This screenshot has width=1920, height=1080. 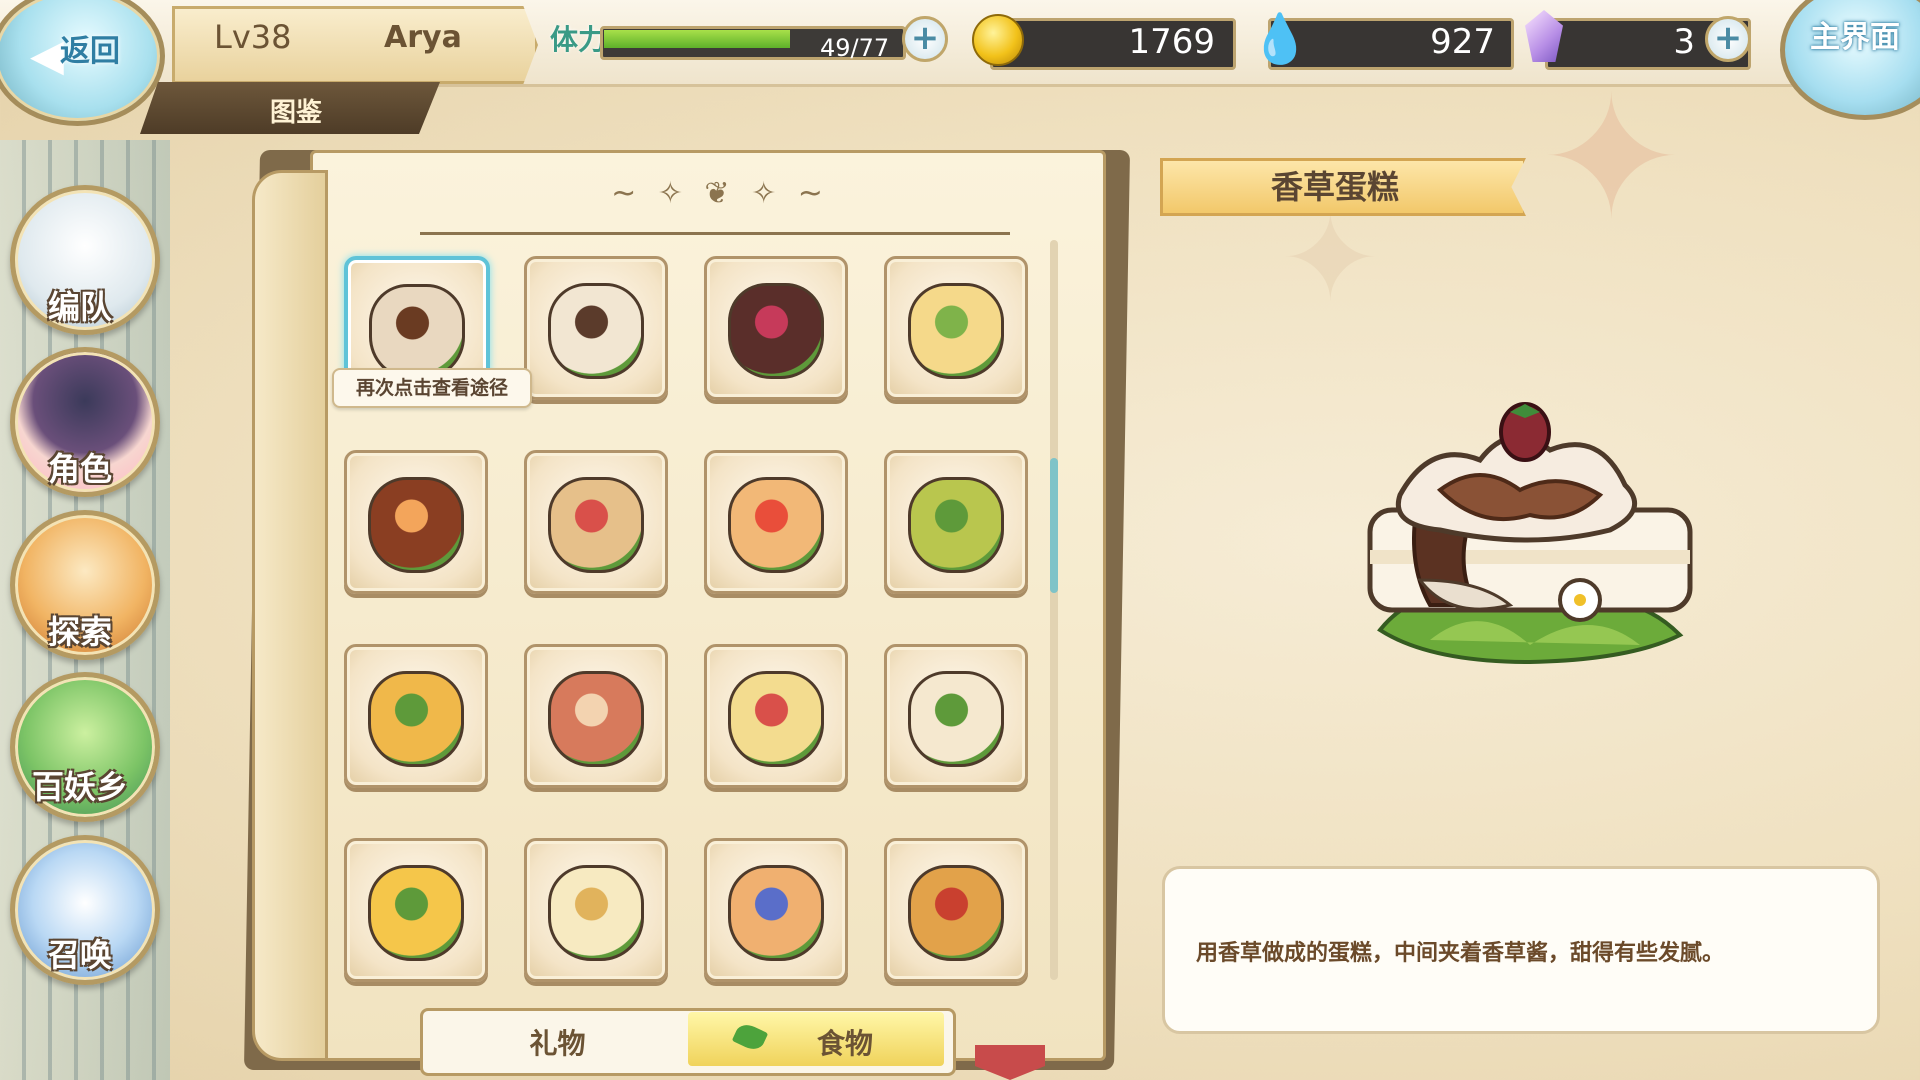 What do you see at coordinates (956, 331) in the screenshot?
I see `lemon-roll-cake-icon` at bounding box center [956, 331].